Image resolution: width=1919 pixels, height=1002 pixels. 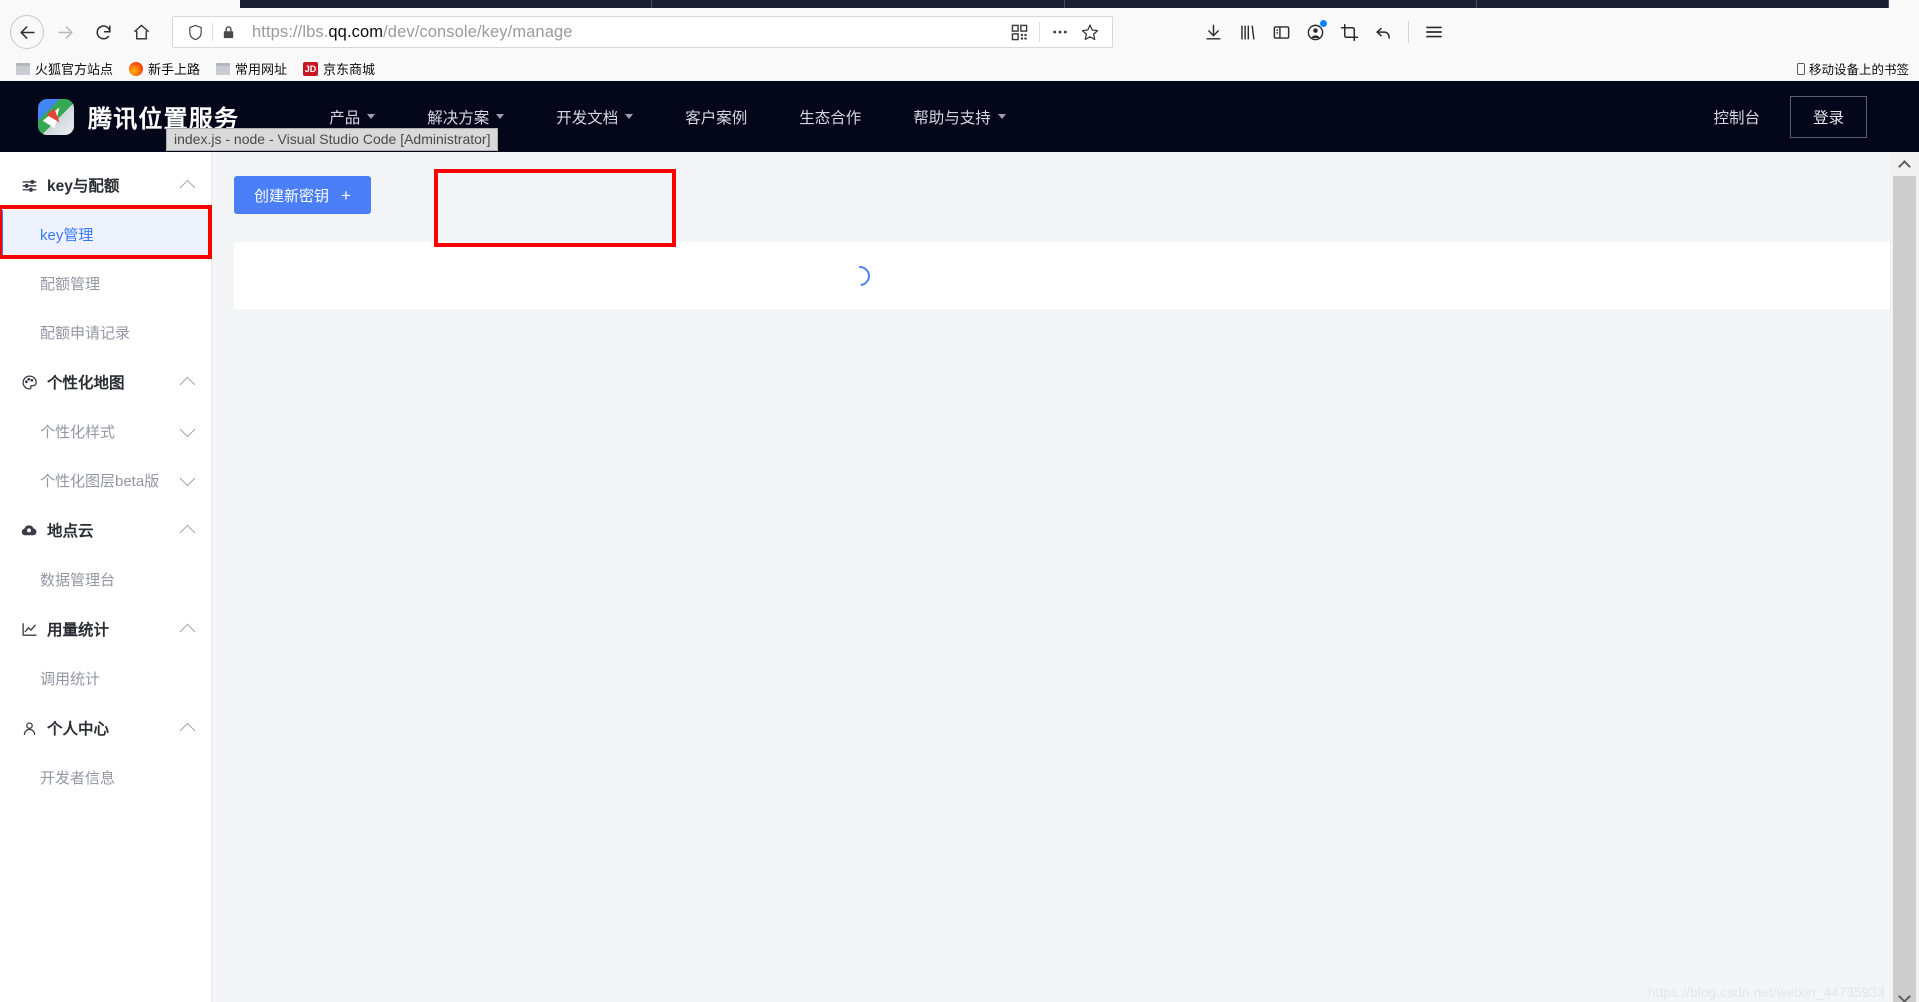 I want to click on url-path: /dev/console/key/manage, so click(x=478, y=31).